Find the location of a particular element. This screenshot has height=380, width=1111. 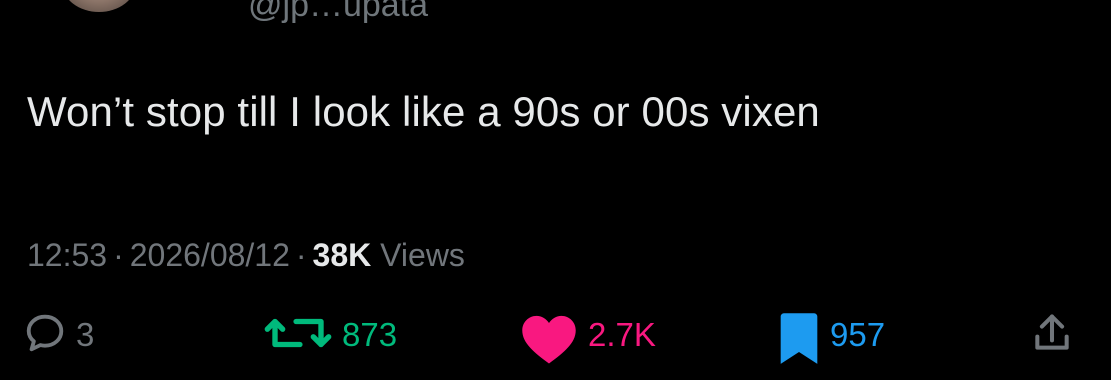

retweet-count: 873 is located at coordinates (370, 334).